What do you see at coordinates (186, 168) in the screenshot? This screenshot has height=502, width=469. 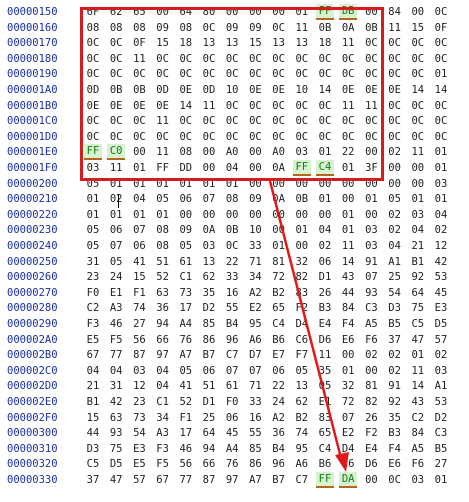 I see `hex-byte: DD` at bounding box center [186, 168].